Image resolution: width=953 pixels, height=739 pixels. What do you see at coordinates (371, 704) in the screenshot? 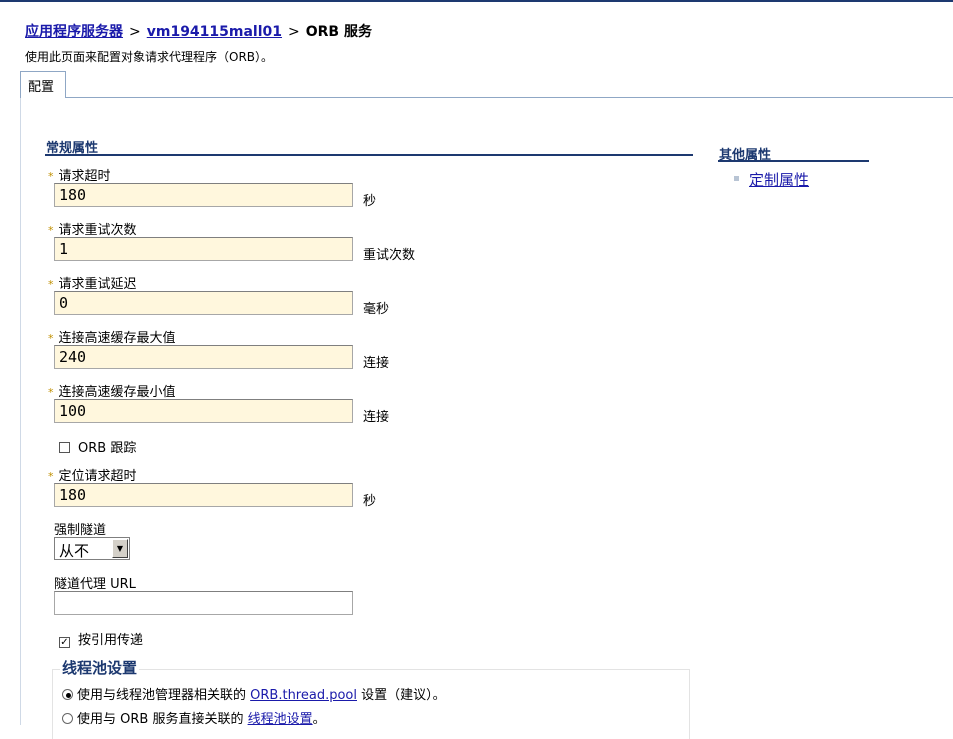
I see `thread-pool-fieldset` at bounding box center [371, 704].